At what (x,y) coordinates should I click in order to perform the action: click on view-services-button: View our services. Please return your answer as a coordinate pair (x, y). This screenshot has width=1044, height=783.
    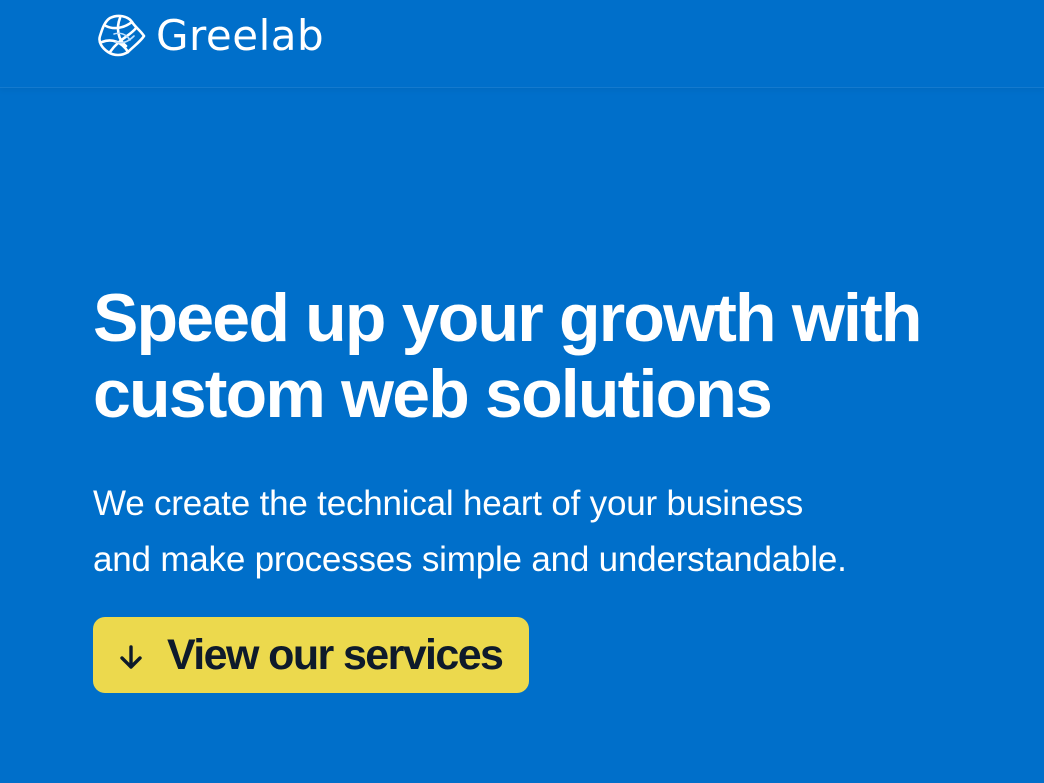
    Looking at the image, I should click on (311, 655).